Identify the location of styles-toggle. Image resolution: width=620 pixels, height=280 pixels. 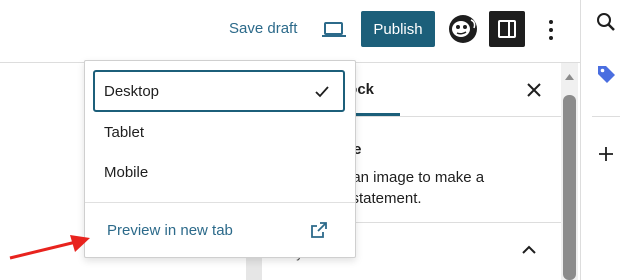
(529, 250).